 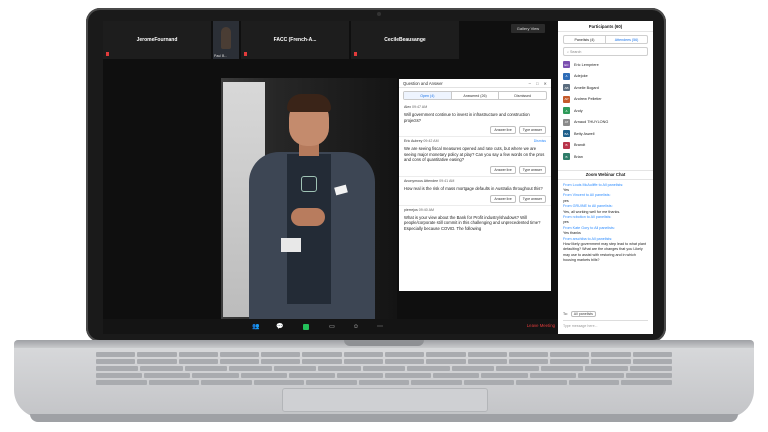 I want to click on maximize-icon: □, so click(x=537, y=83).